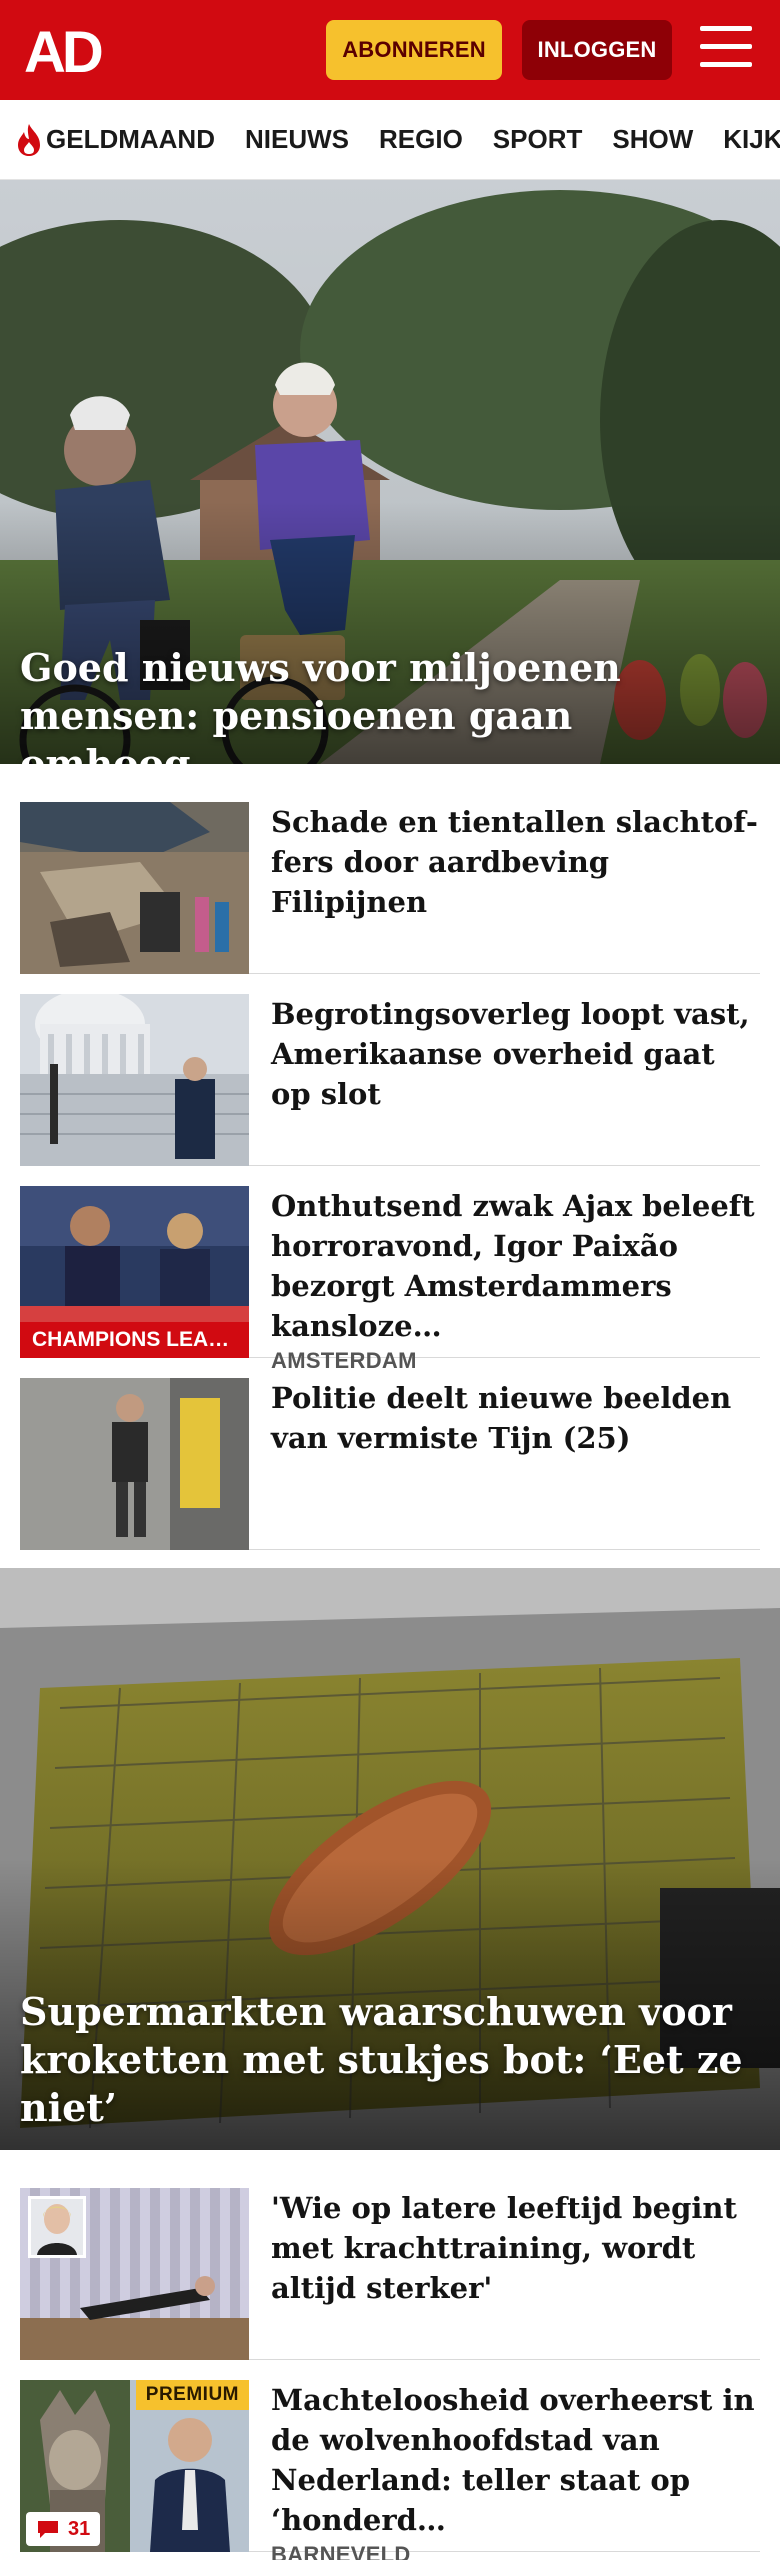 The width and height of the screenshot is (780, 2560). Describe the element at coordinates (134, 1464) in the screenshot. I see `thumbnail-missing-person` at that location.